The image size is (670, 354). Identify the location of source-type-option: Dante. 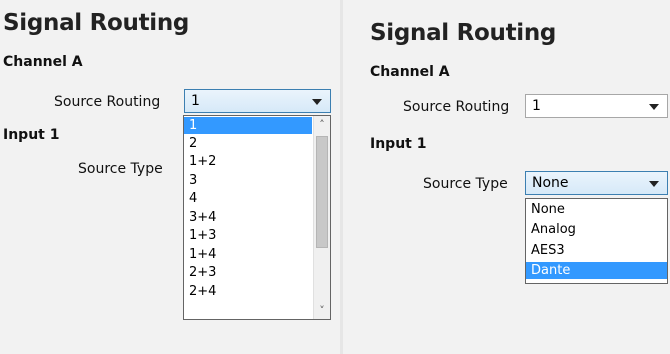
(596, 270).